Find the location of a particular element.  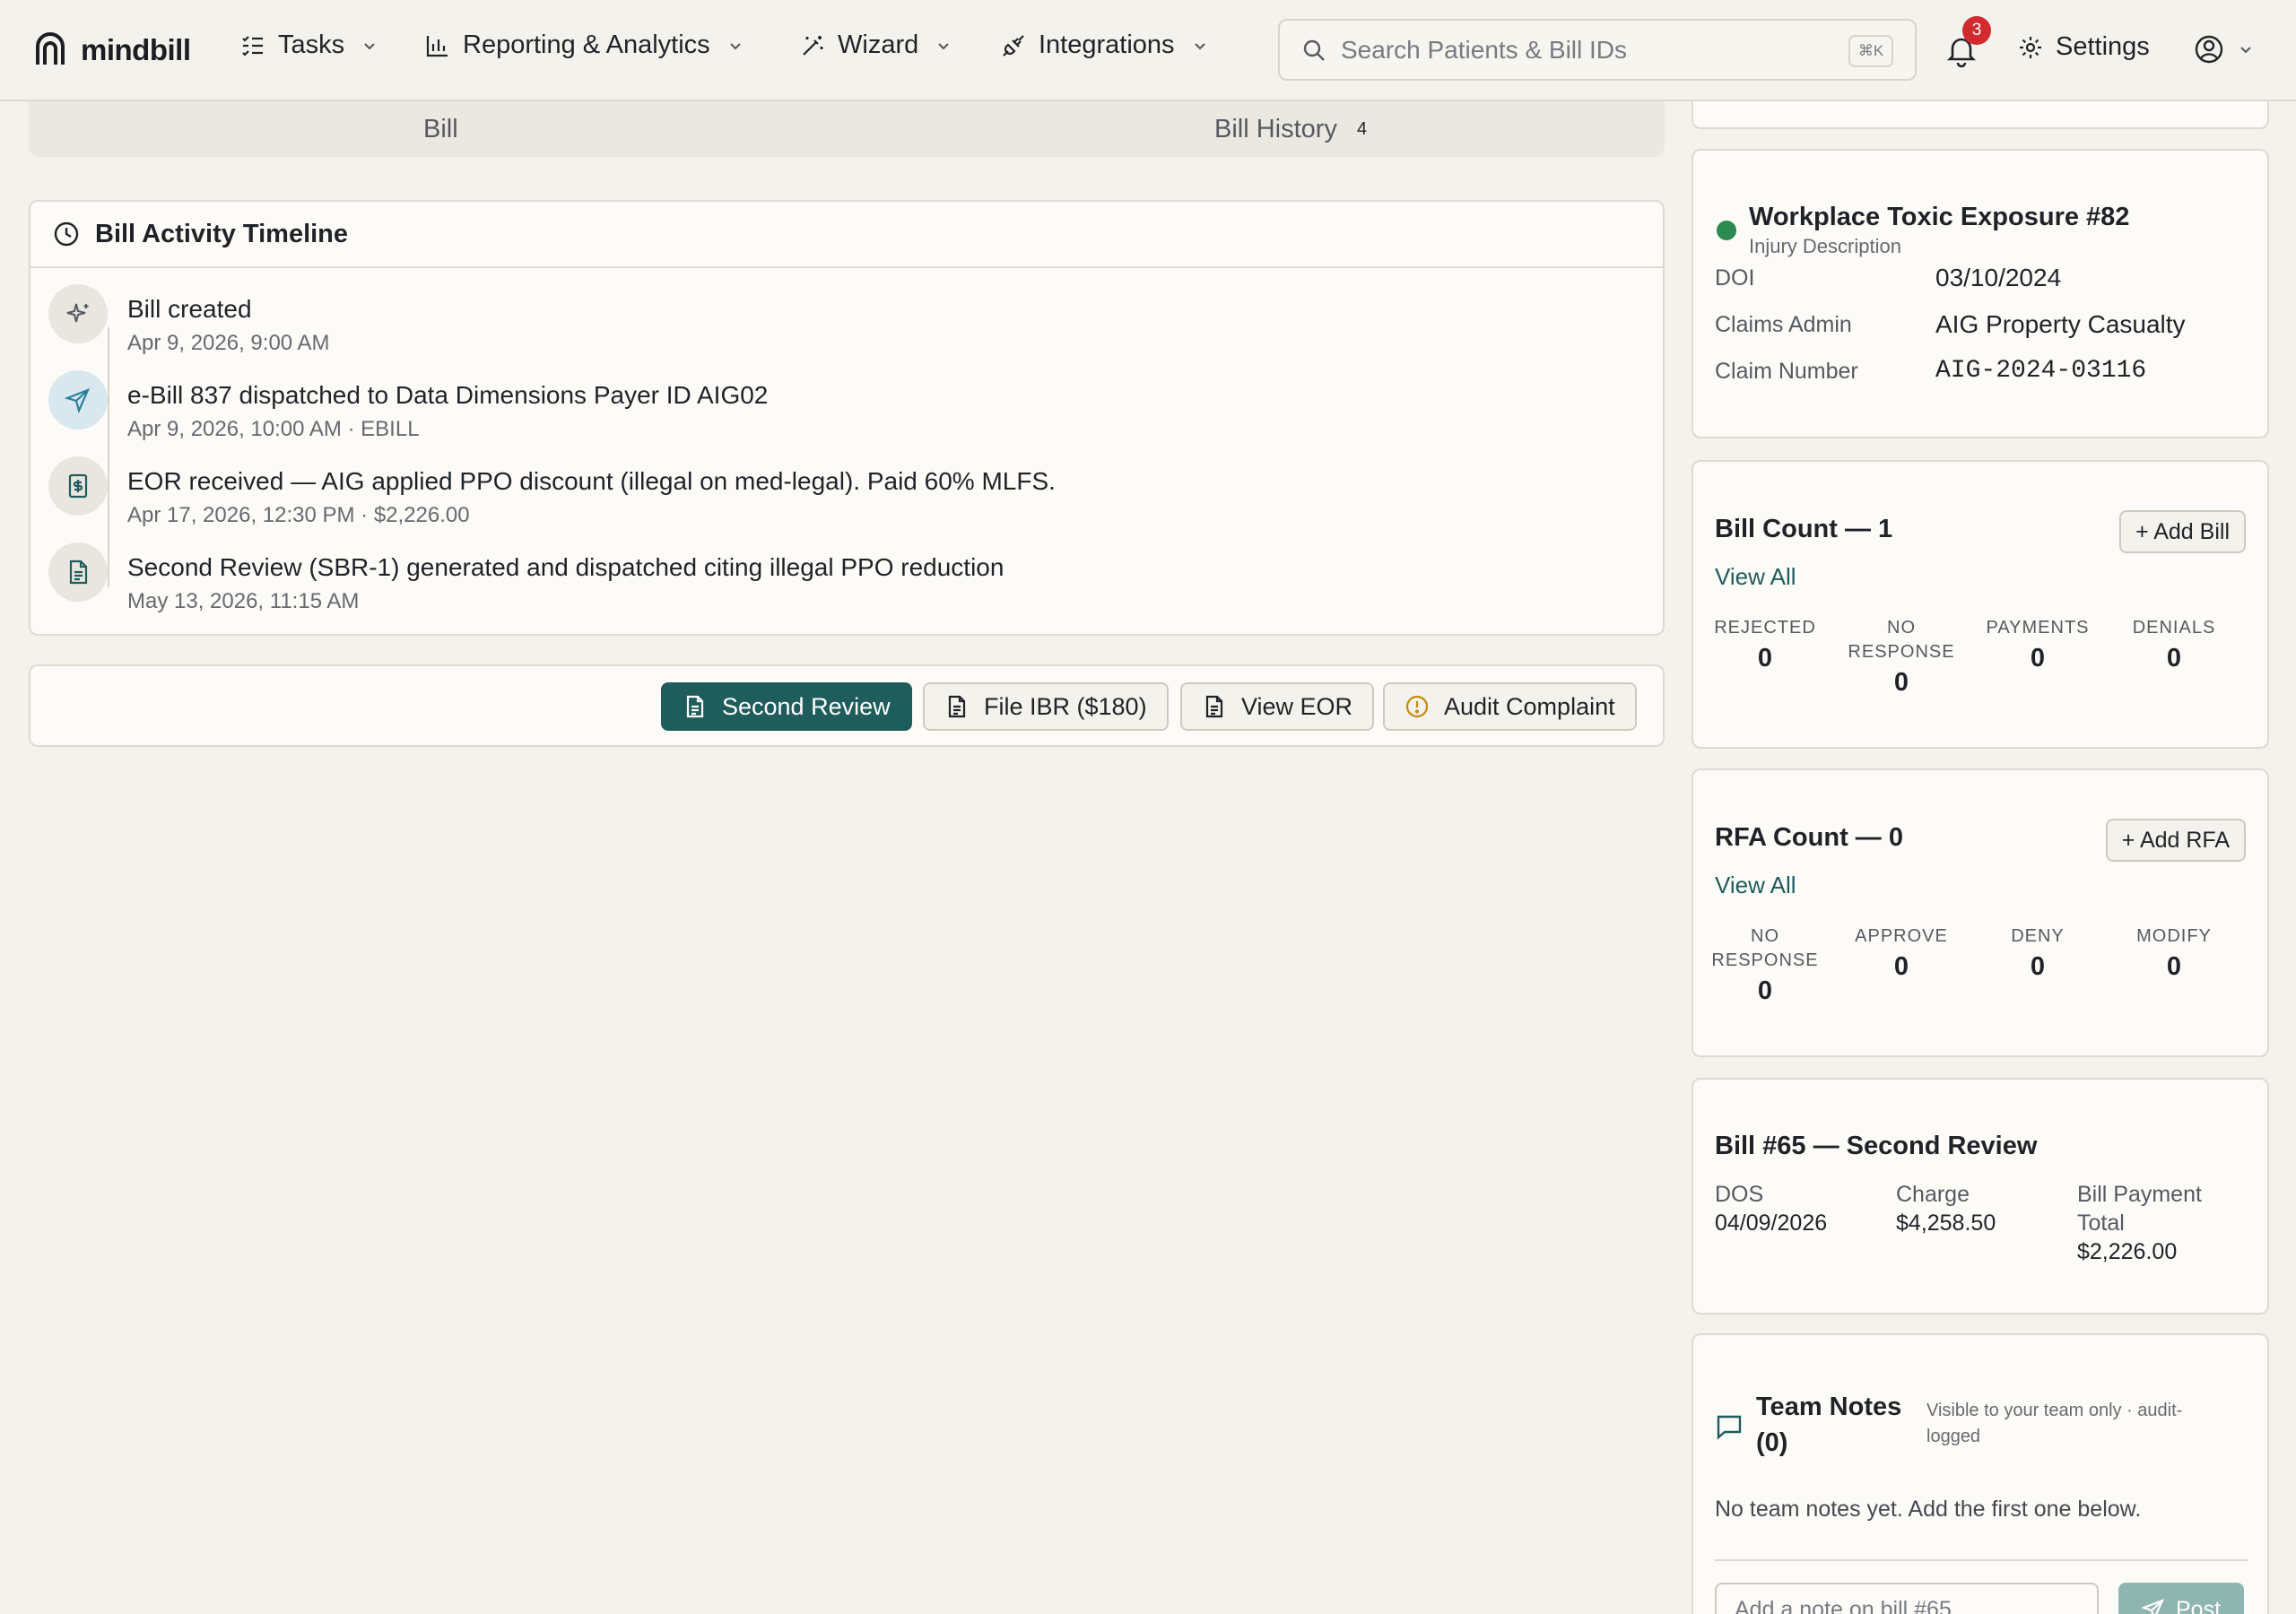

stat-label: REJECTED is located at coordinates (1765, 628).